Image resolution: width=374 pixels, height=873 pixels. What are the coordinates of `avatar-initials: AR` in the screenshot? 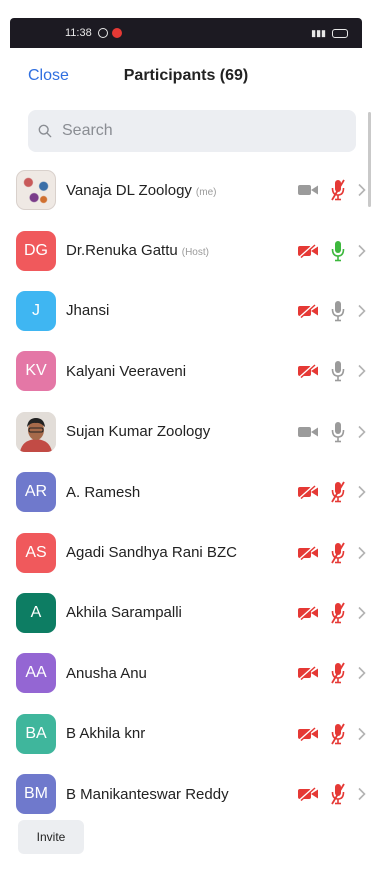 It's located at (36, 492).